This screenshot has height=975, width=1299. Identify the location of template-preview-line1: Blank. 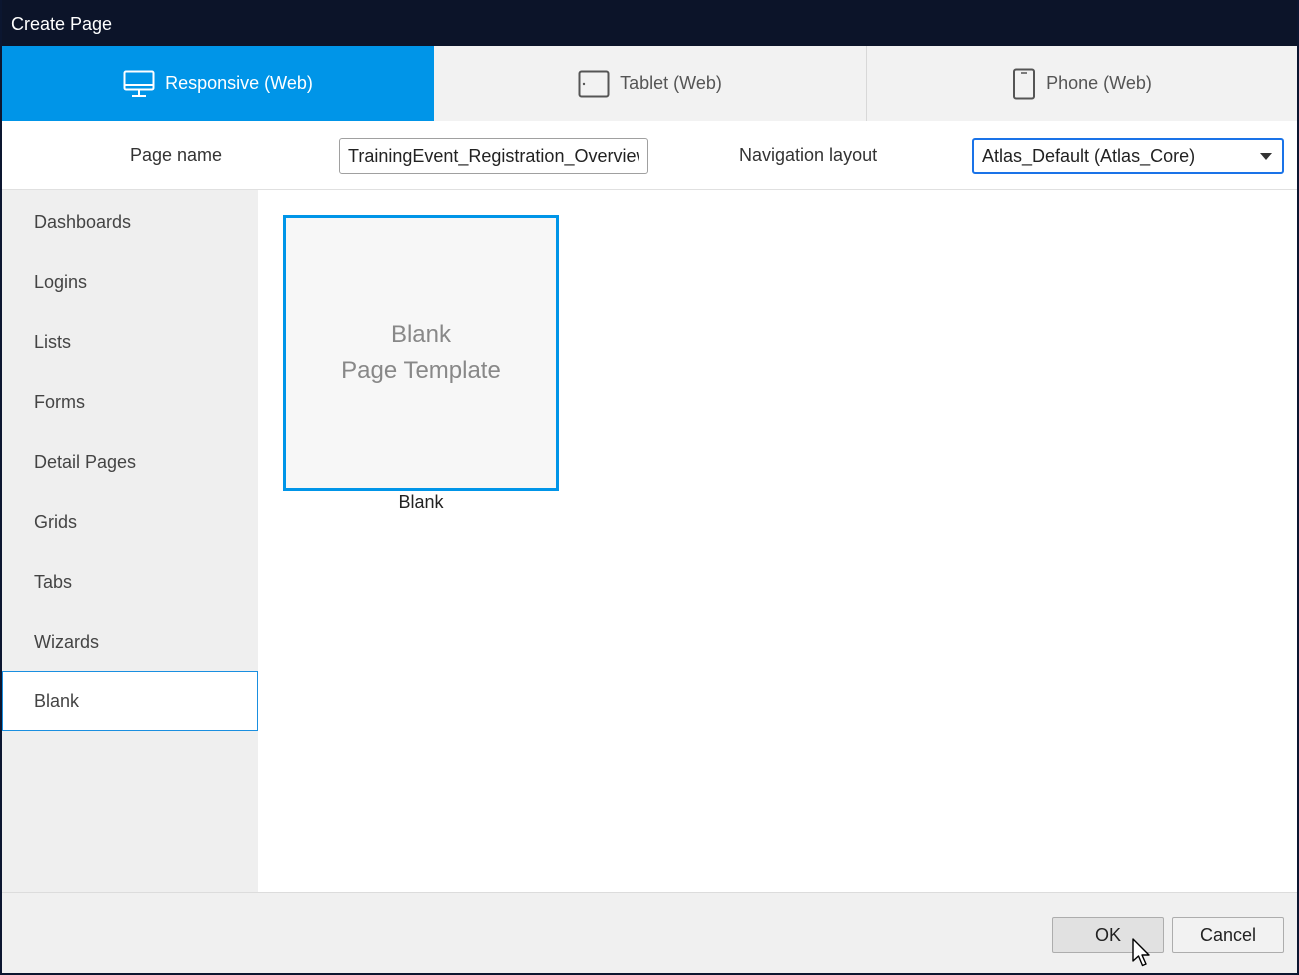
(421, 334).